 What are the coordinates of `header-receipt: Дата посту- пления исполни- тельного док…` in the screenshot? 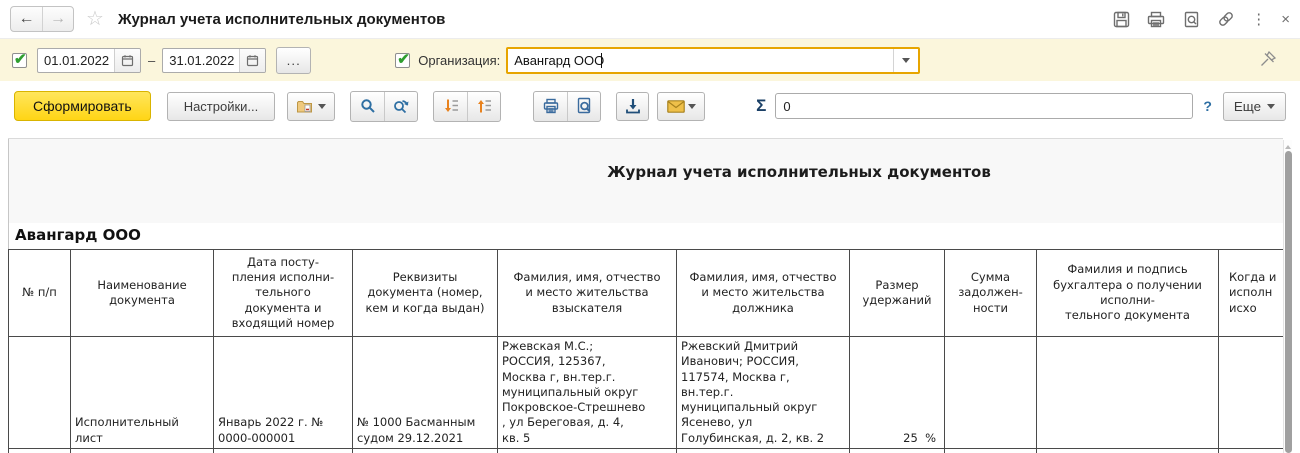 It's located at (283, 293).